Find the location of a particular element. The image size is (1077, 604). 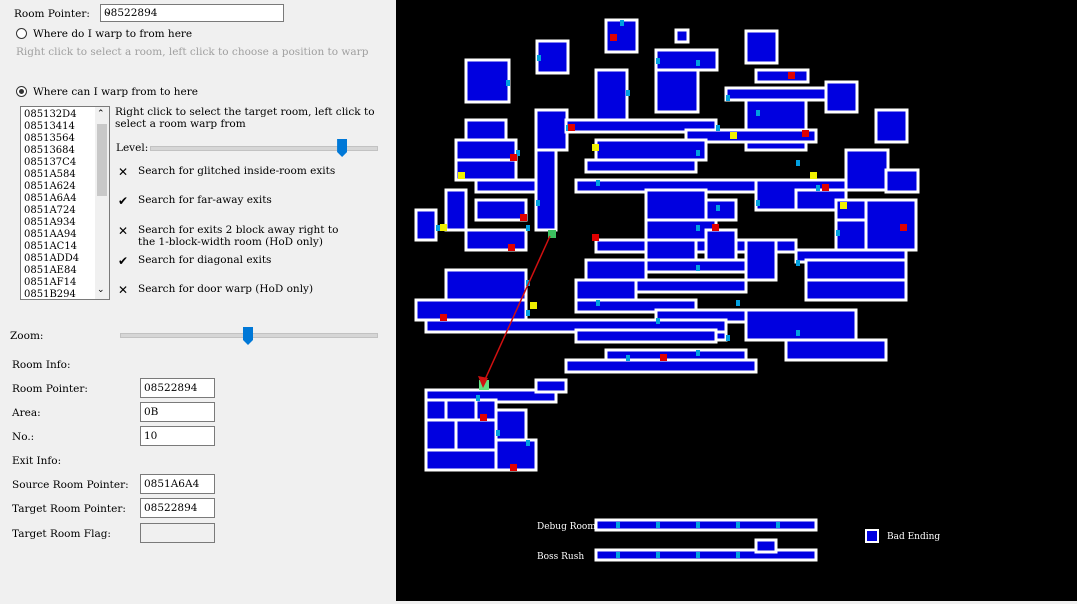

room-pointer-field-label: Room Pointer: is located at coordinates (50, 389).